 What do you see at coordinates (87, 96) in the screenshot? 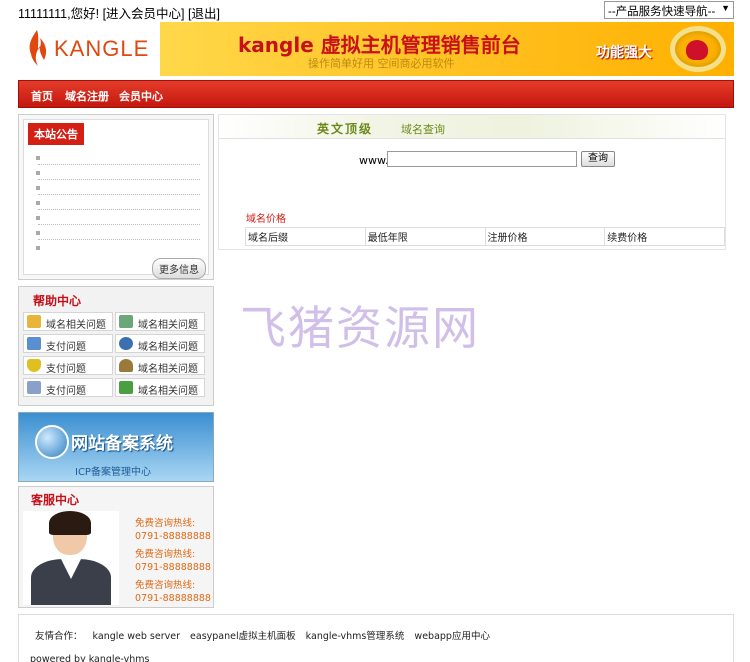
I see `nav-domain-register: 域名注册` at bounding box center [87, 96].